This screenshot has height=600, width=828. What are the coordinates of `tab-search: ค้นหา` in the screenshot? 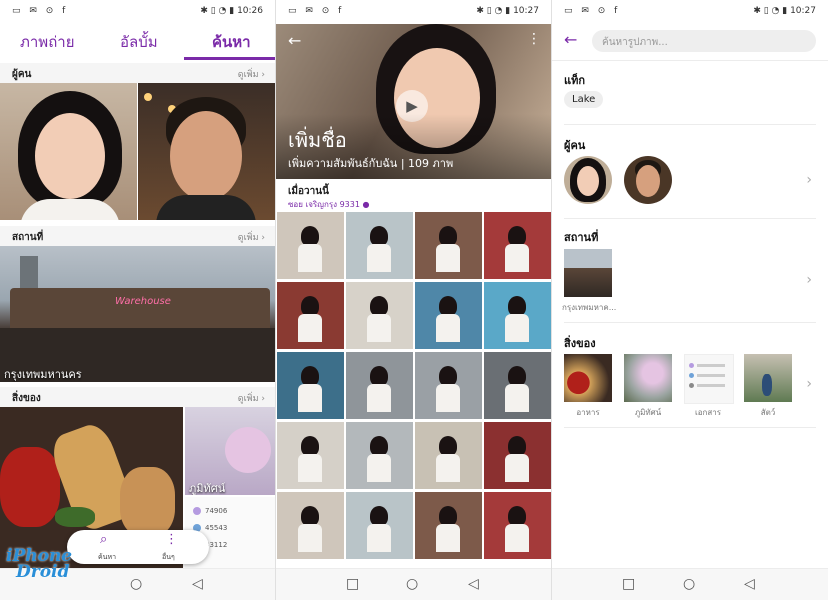 It's located at (231, 42).